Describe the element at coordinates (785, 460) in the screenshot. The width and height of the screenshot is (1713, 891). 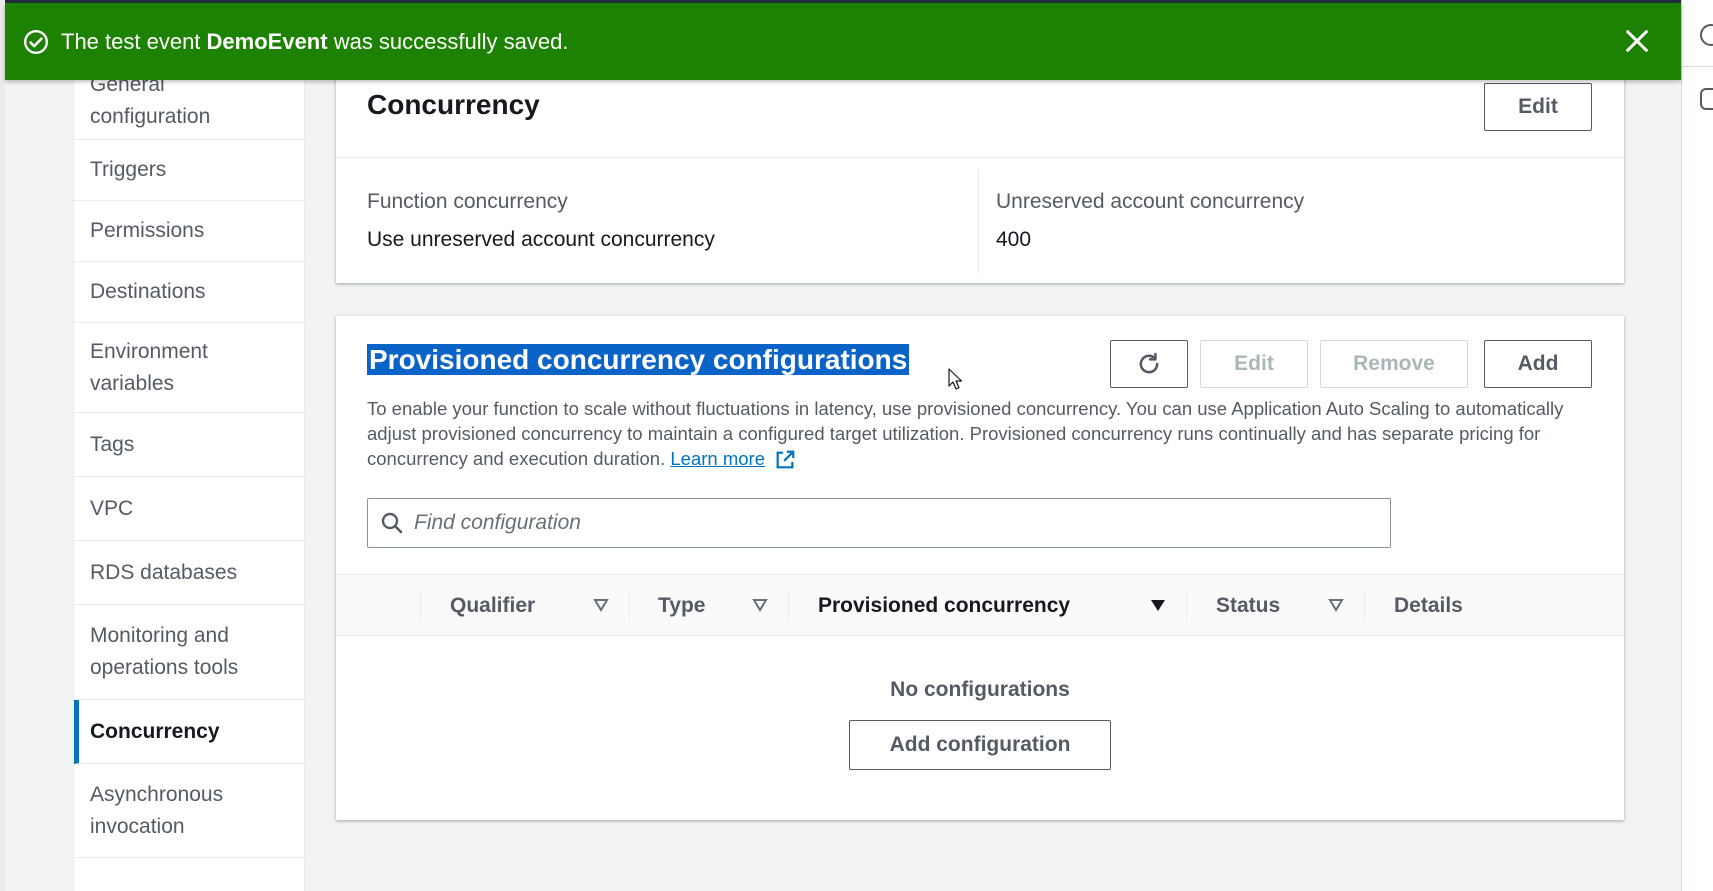
I see `external-link-icon` at that location.